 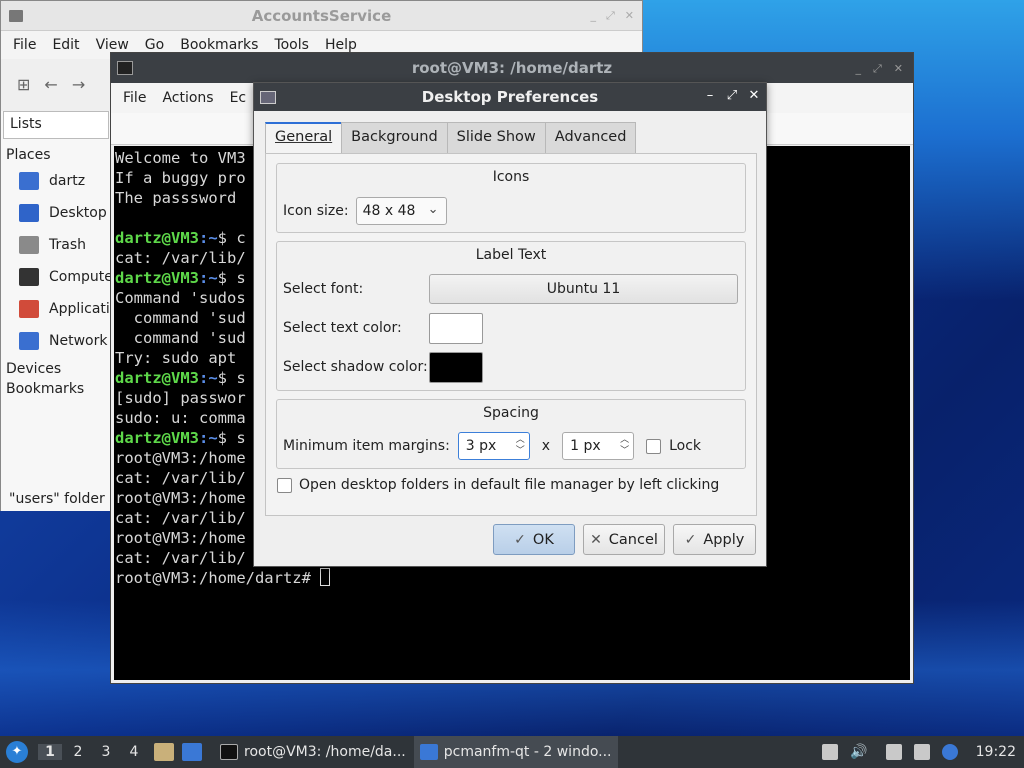 I want to click on text-color-label: Select text color:, so click(x=342, y=328).